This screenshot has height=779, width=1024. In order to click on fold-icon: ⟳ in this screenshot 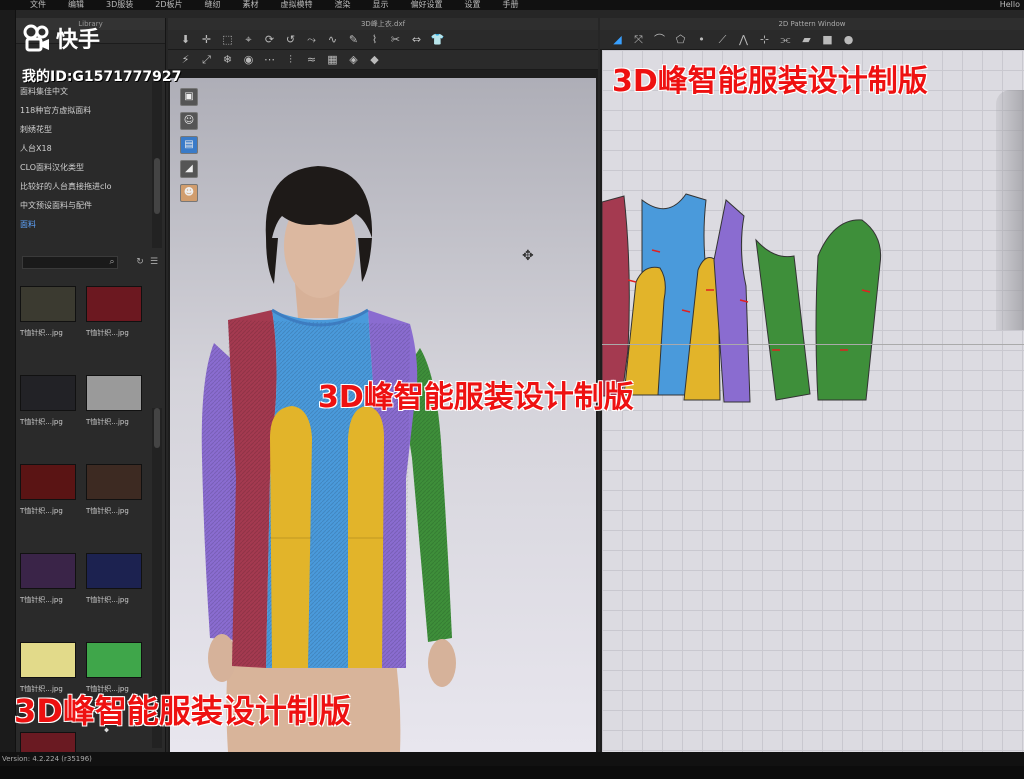, I will do `click(269, 39)`.